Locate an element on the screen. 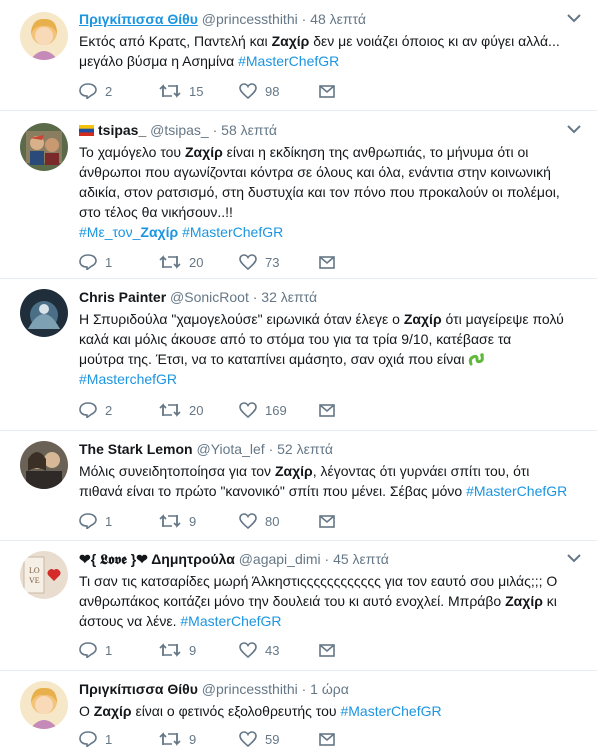 The height and width of the screenshot is (747, 597). like-button: 98 is located at coordinates (259, 91).